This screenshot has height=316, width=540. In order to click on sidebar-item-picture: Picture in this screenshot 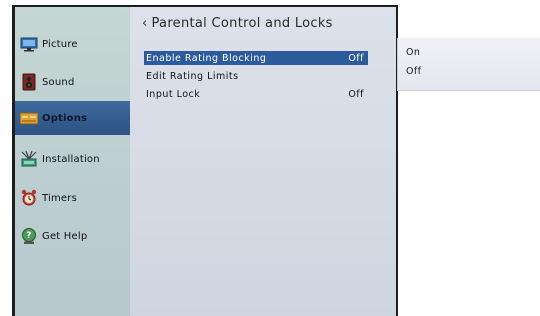, I will do `click(72, 44)`.